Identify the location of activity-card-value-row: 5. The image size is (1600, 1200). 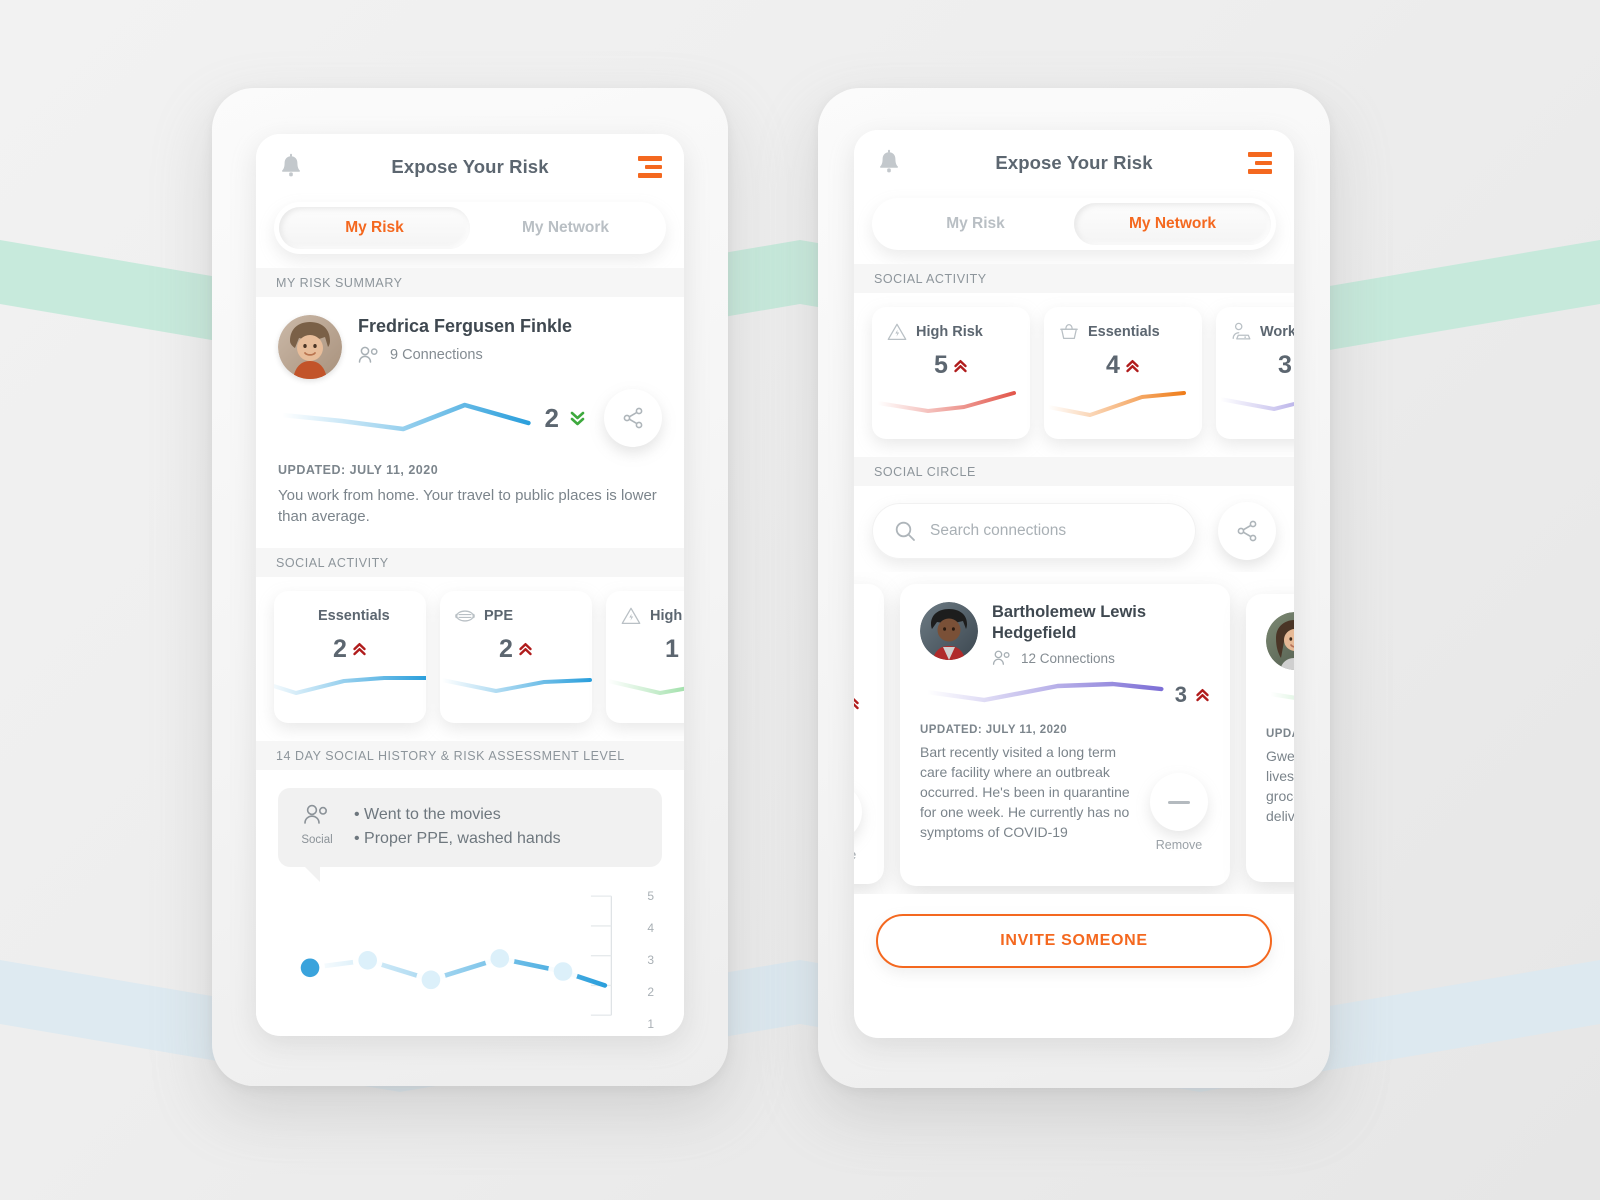
(951, 365).